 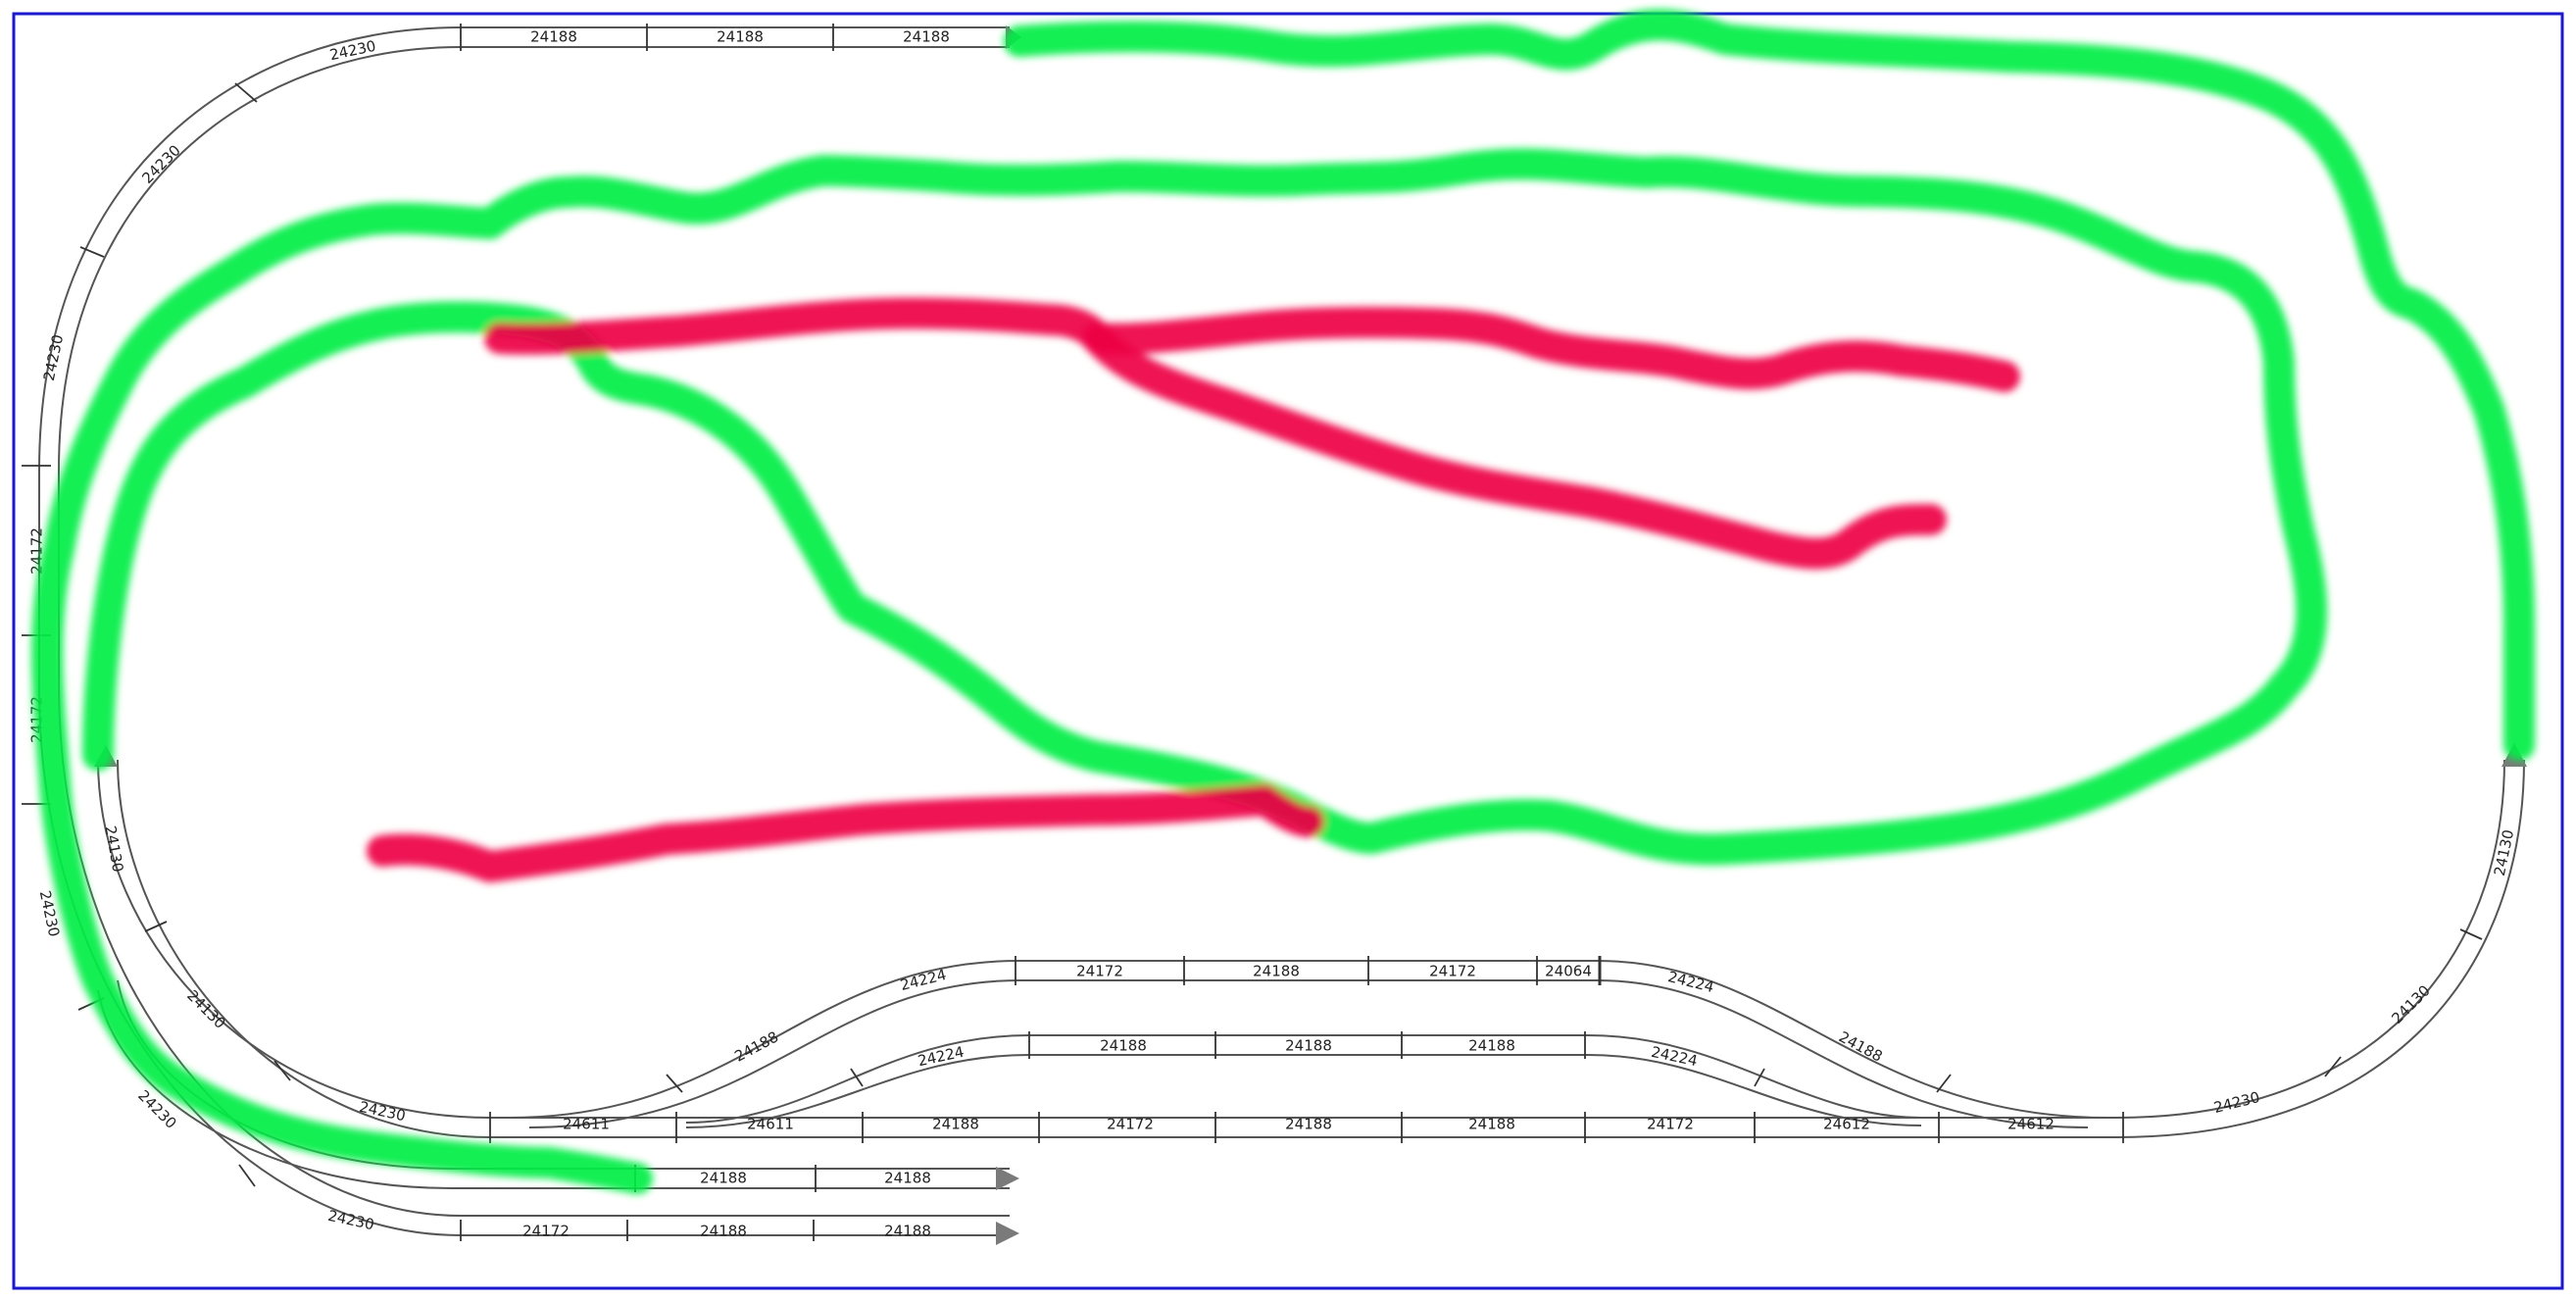 I want to click on upper-siding-label-3: 24172, so click(x=1452, y=971).